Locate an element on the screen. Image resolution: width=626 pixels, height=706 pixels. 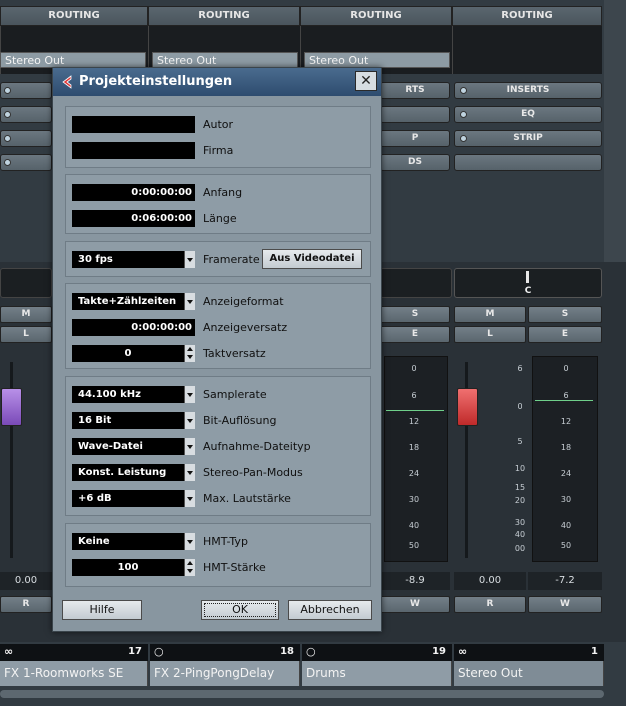
display-format-dropdown: Takte+Zählzeiten is located at coordinates (133, 301).